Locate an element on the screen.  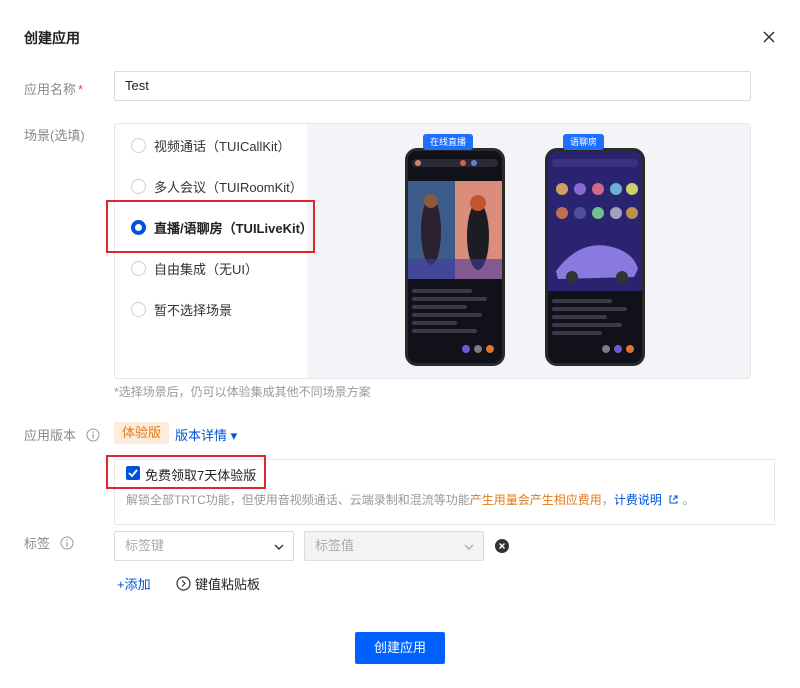
add-tag-button: +添加 is located at coordinates (134, 583).